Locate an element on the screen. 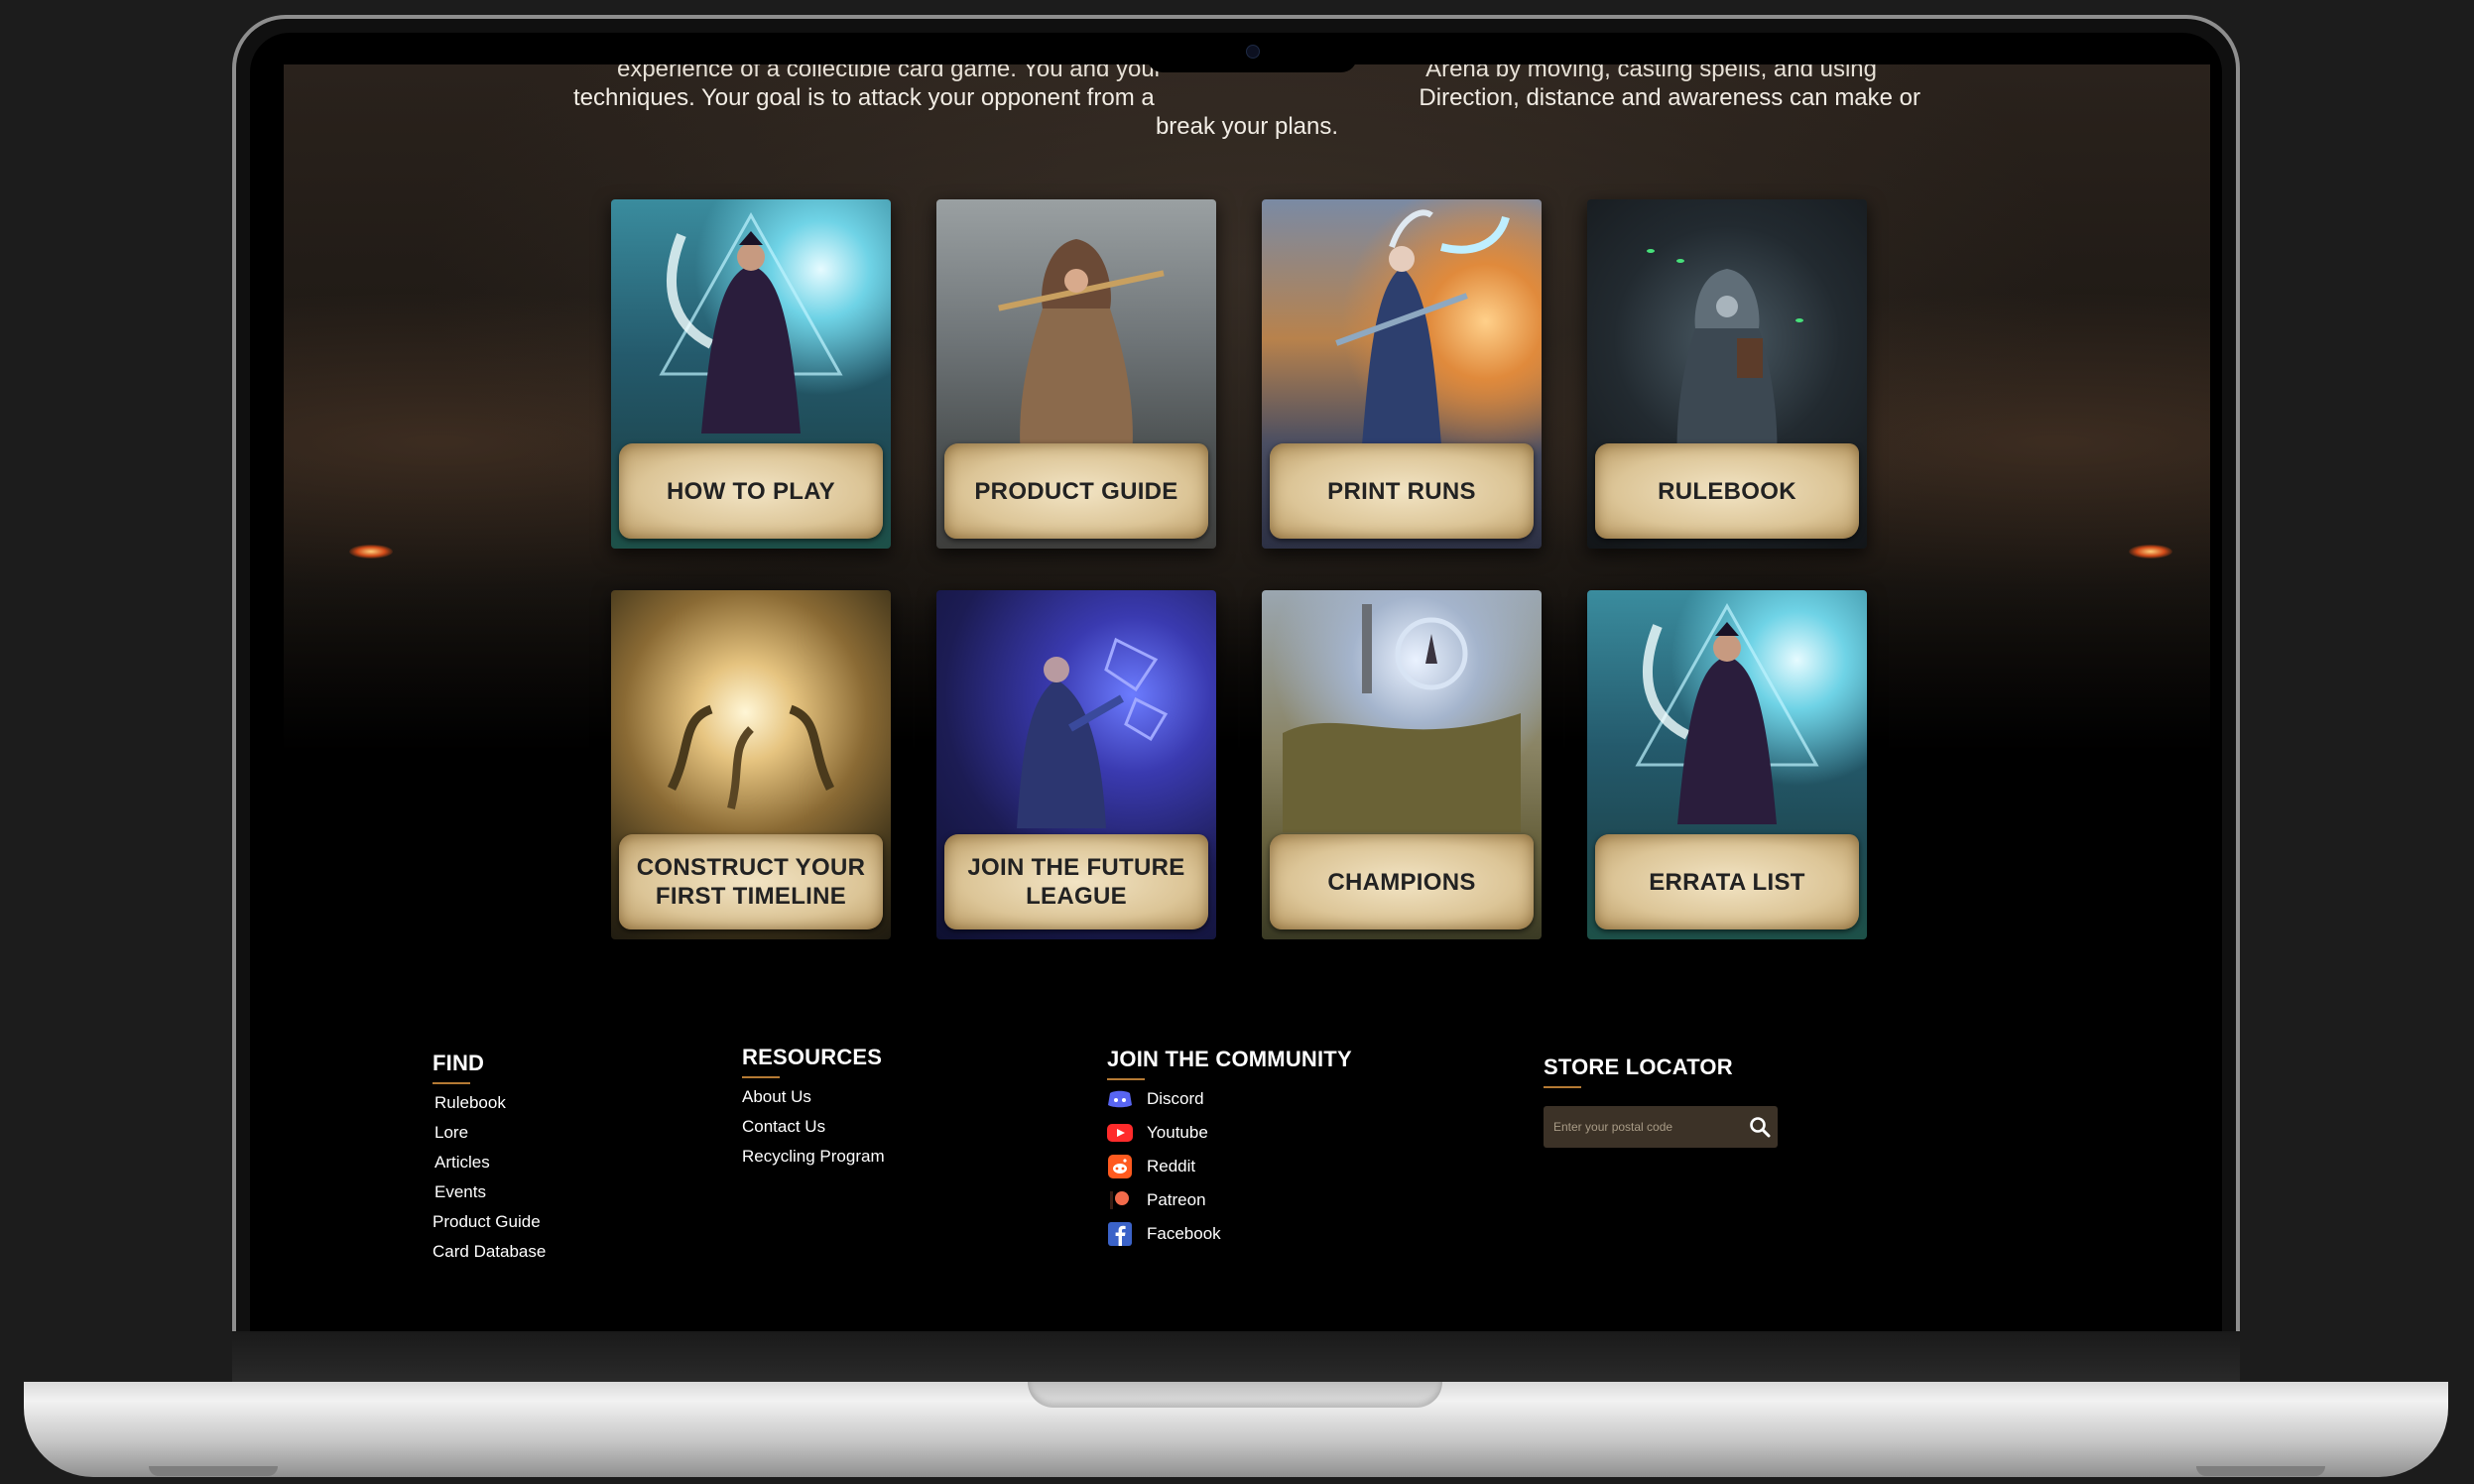  card-label: CONSTRUCT YOUR FIRST TIMELINE is located at coordinates (751, 882).